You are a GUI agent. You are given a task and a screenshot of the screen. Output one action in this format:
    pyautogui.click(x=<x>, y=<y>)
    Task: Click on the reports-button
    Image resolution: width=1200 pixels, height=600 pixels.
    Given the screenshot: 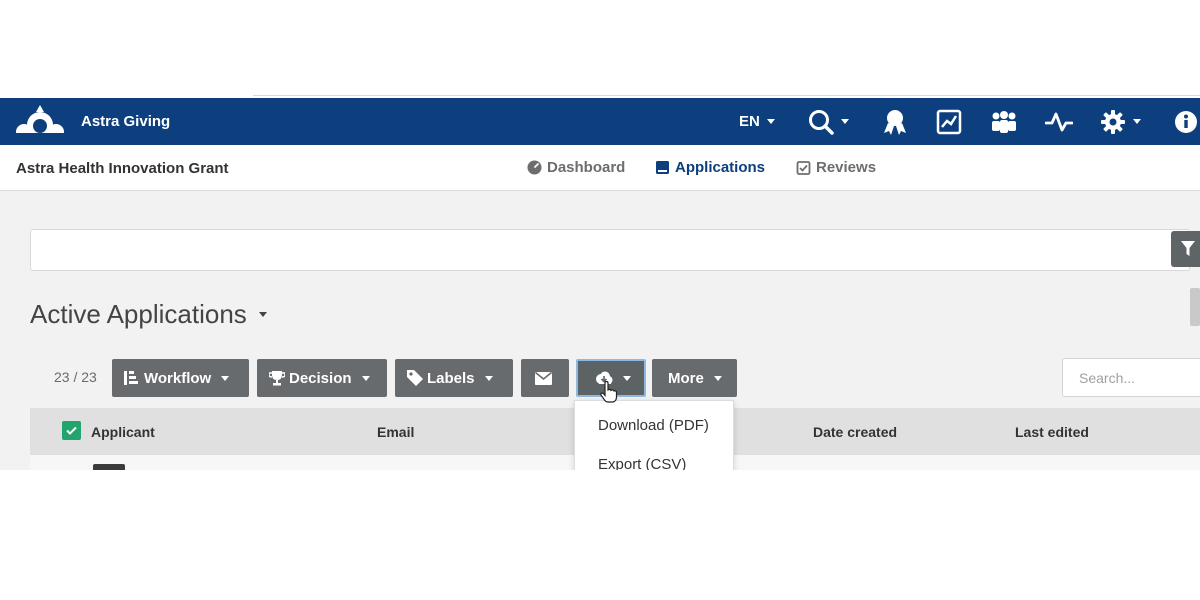 What is the action you would take?
    pyautogui.click(x=949, y=121)
    